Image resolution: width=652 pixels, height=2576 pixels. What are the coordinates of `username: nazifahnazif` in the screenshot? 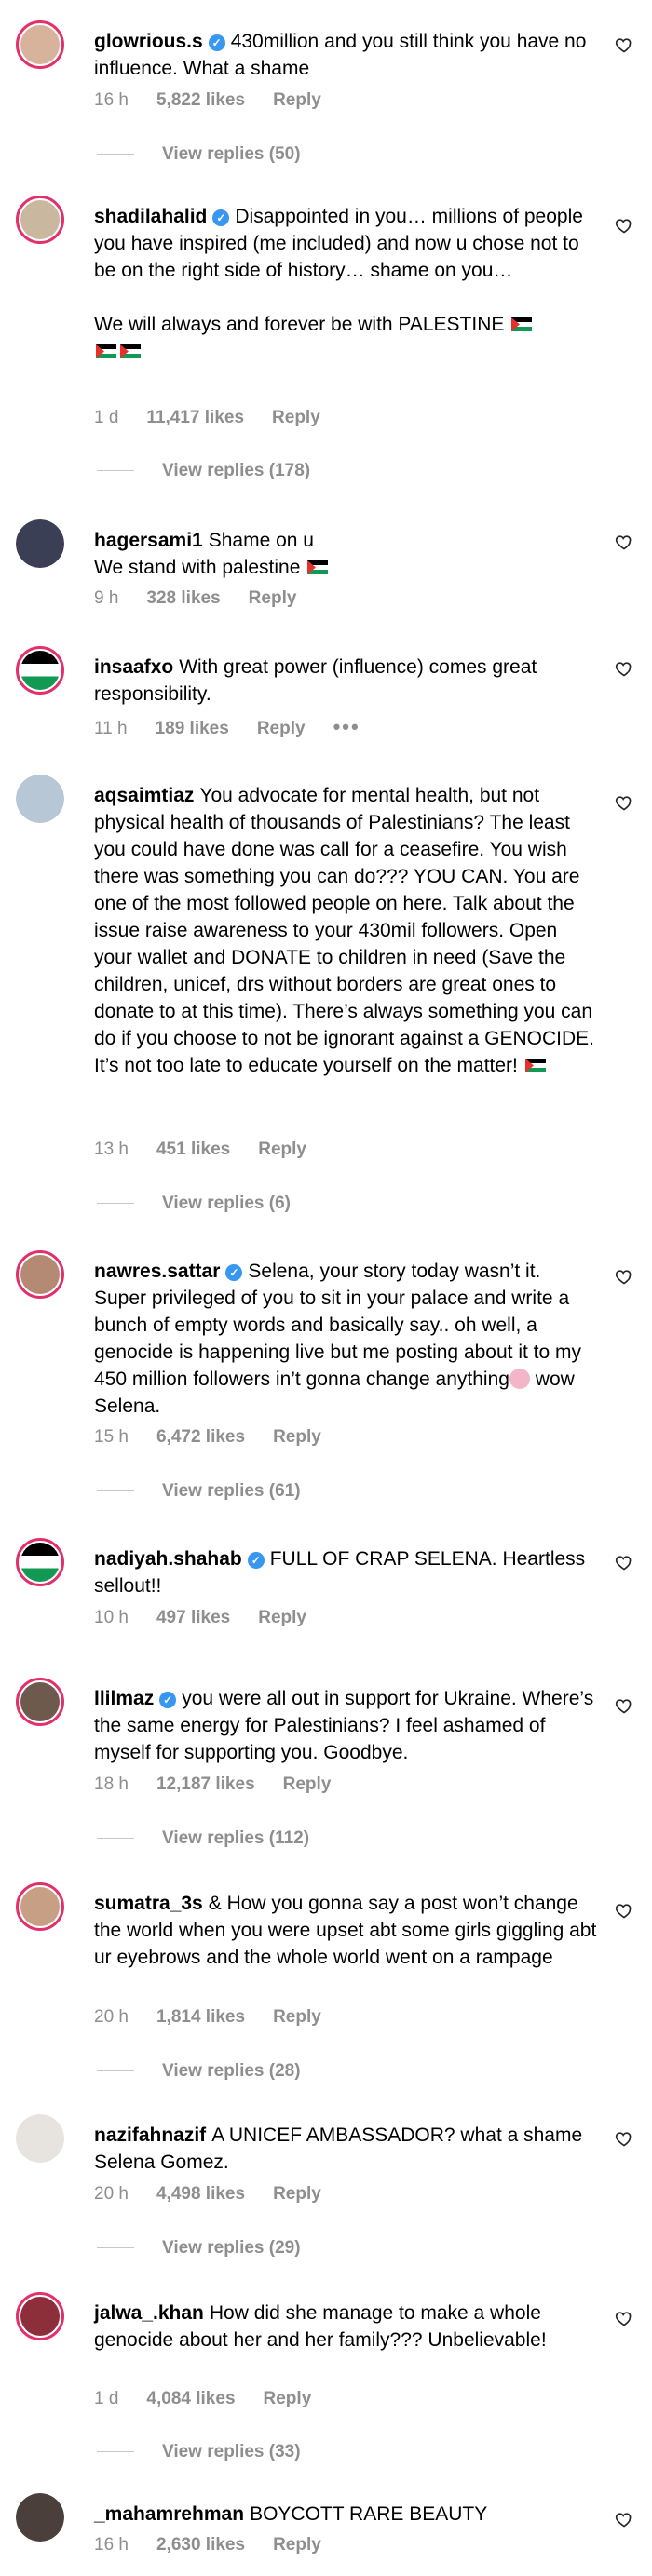 It's located at (150, 2135).